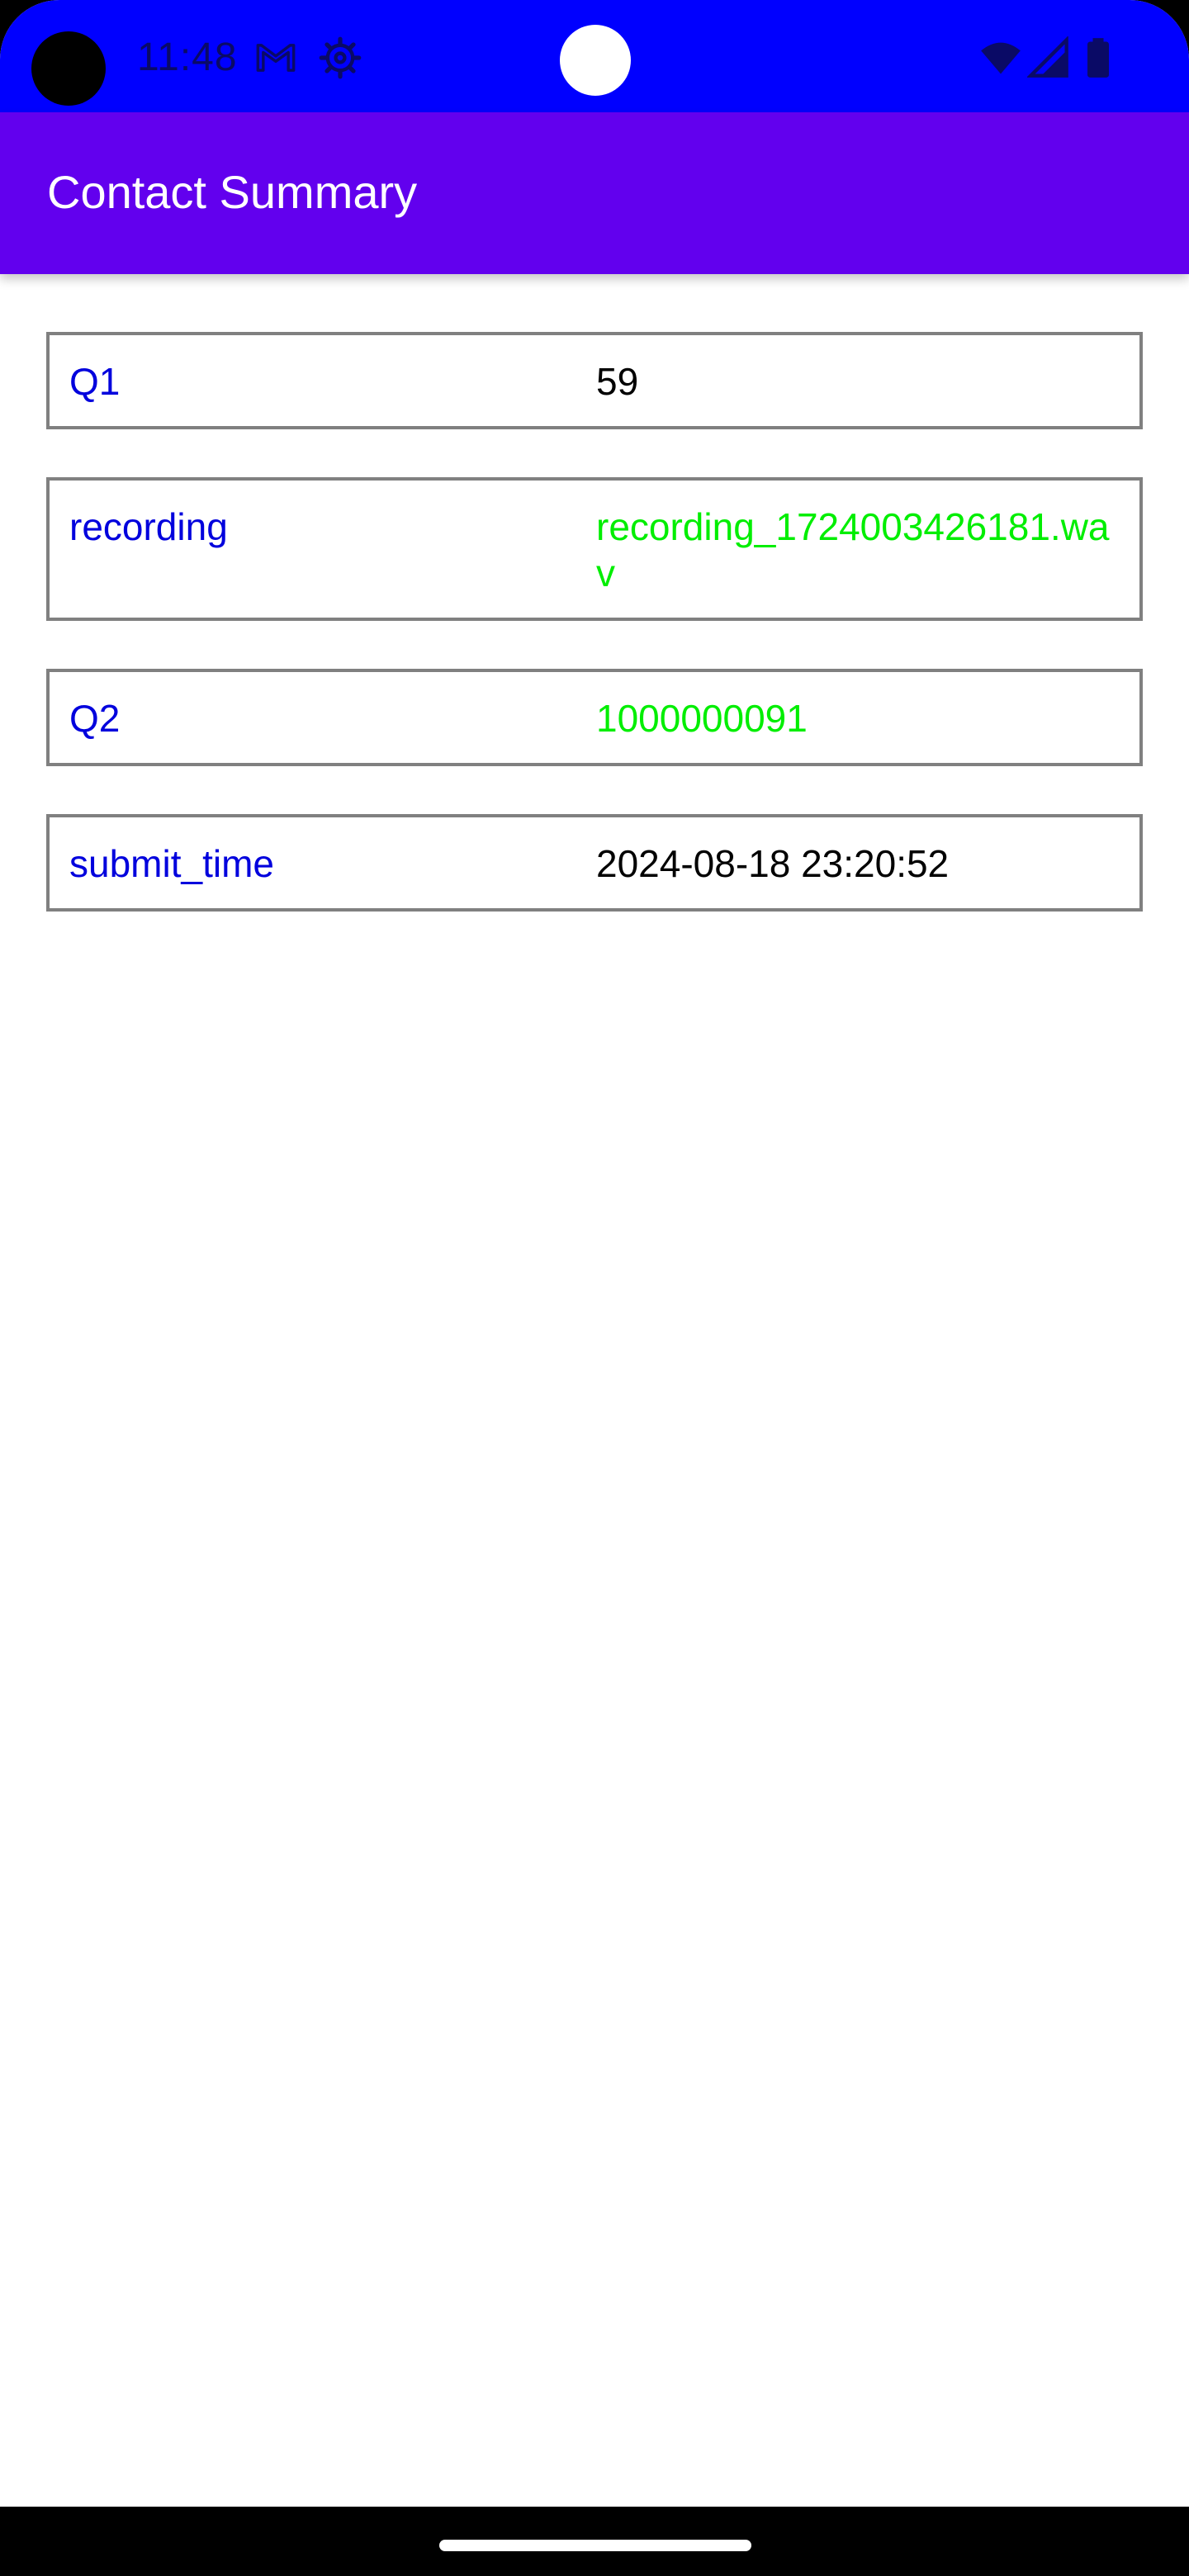 Image resolution: width=1189 pixels, height=2576 pixels. I want to click on row-key: submit_time, so click(171, 863).